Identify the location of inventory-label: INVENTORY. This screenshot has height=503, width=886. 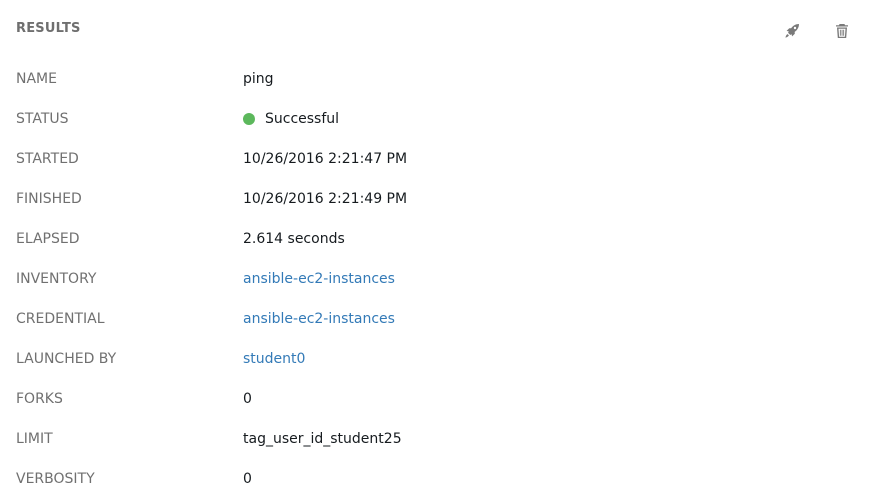
(56, 279).